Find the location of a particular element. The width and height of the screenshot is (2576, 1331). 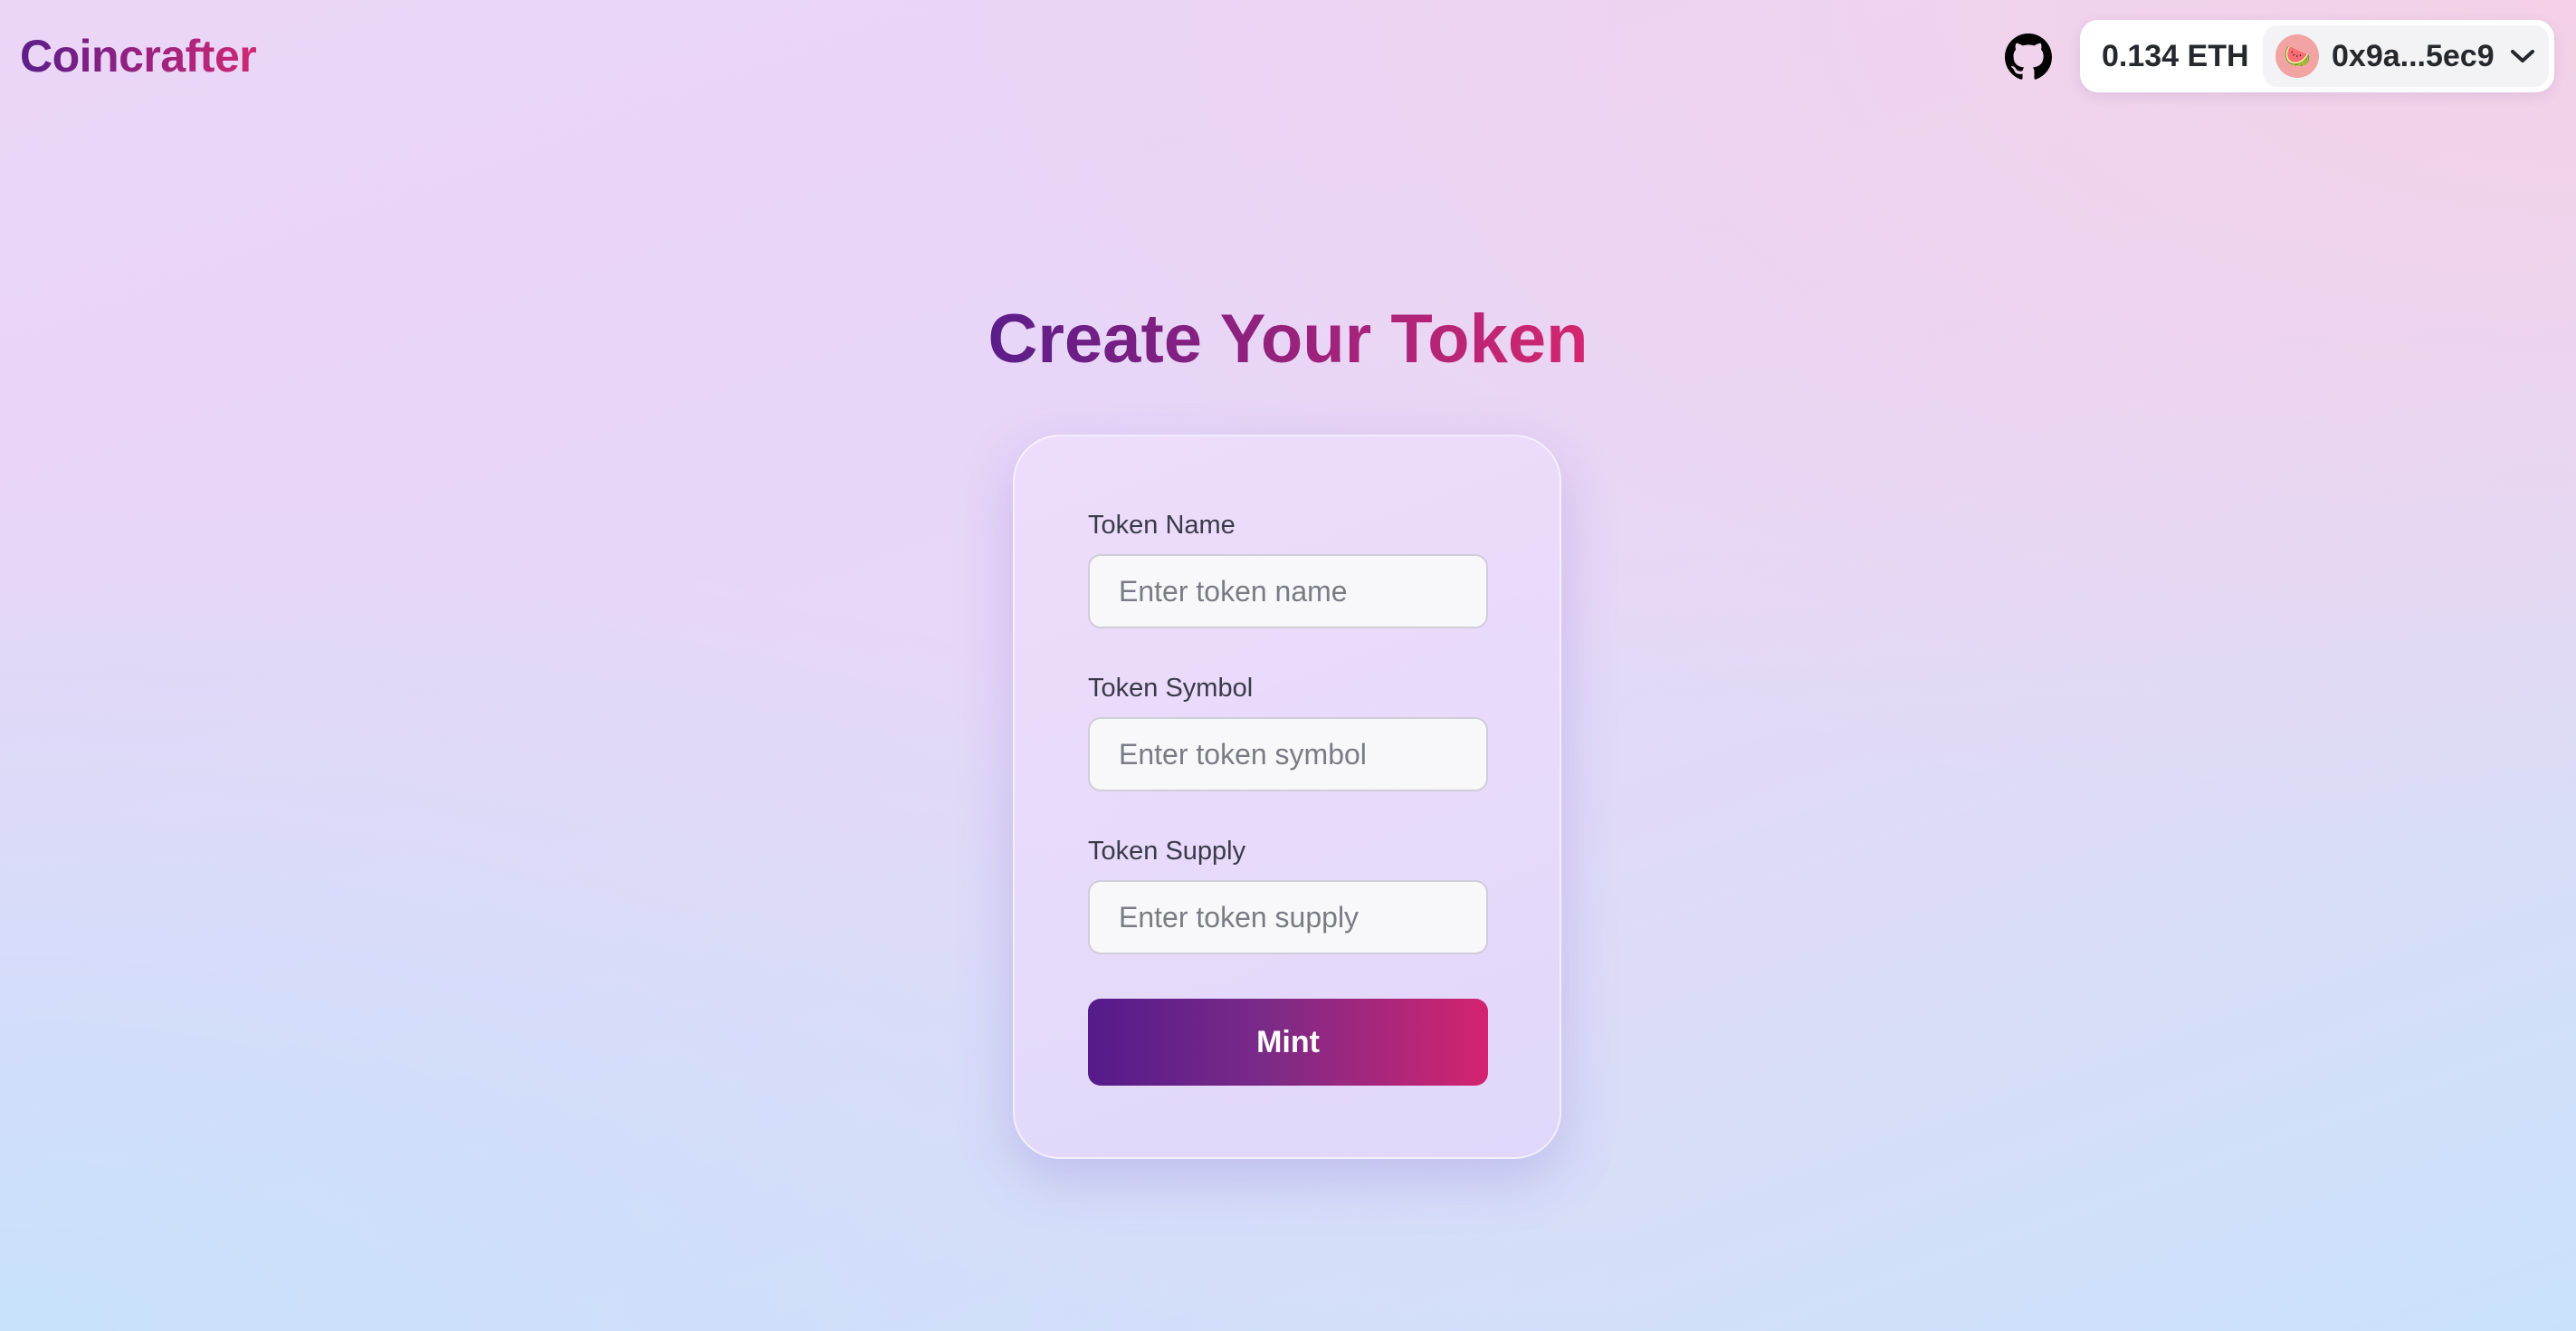

brand-logo: Coincrafter is located at coordinates (138, 56).